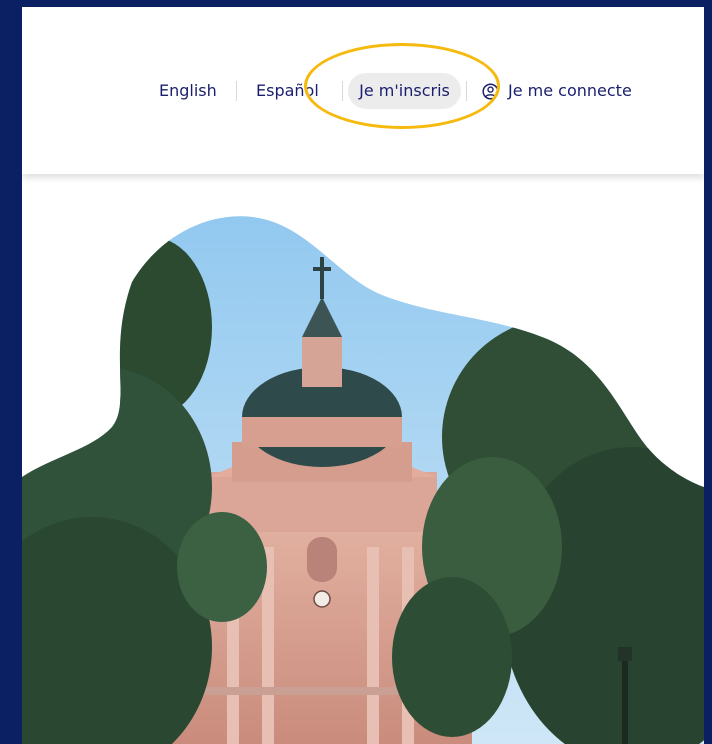  Describe the element at coordinates (287, 91) in the screenshot. I see `language-spanish-link: Español` at that location.